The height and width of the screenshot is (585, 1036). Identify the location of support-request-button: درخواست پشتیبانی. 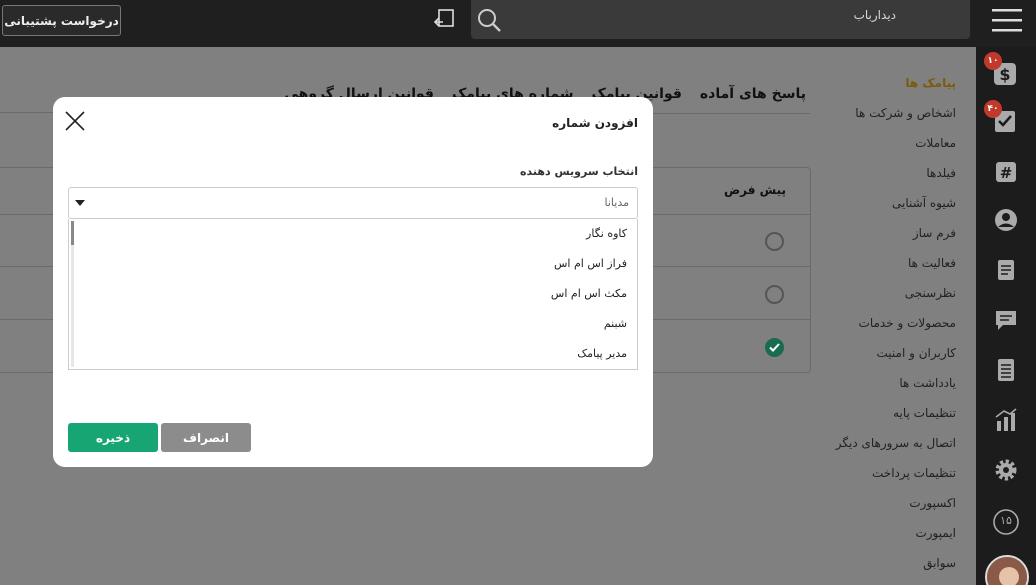
(61, 20).